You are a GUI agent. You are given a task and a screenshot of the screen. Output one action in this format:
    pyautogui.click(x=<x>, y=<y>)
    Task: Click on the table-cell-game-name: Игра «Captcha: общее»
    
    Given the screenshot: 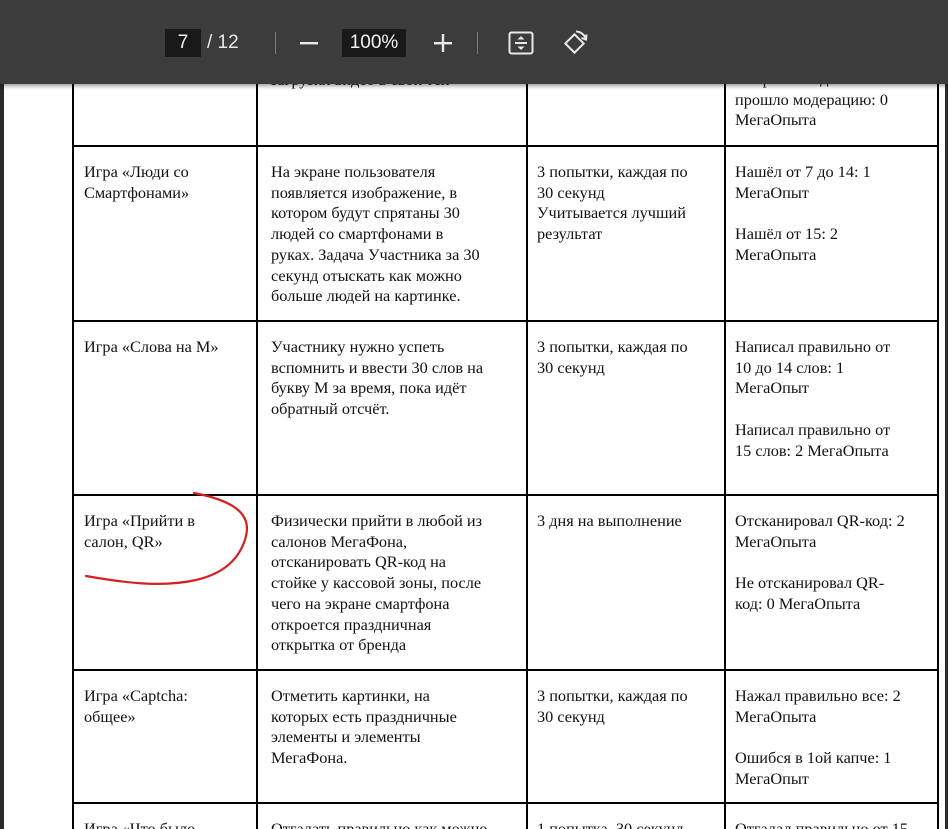 What is the action you would take?
    pyautogui.click(x=136, y=706)
    